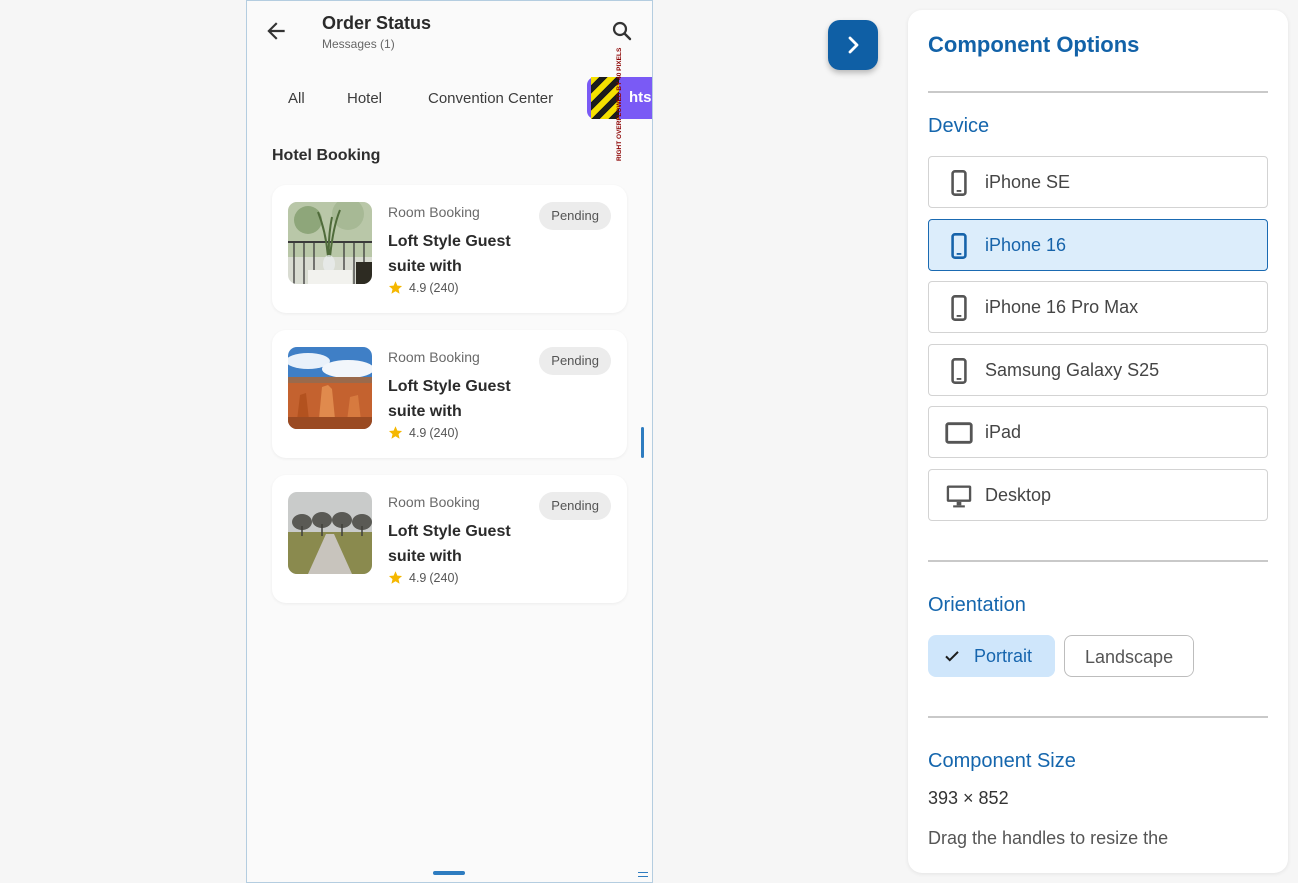  What do you see at coordinates (296, 98) in the screenshot?
I see `tab-all: All` at bounding box center [296, 98].